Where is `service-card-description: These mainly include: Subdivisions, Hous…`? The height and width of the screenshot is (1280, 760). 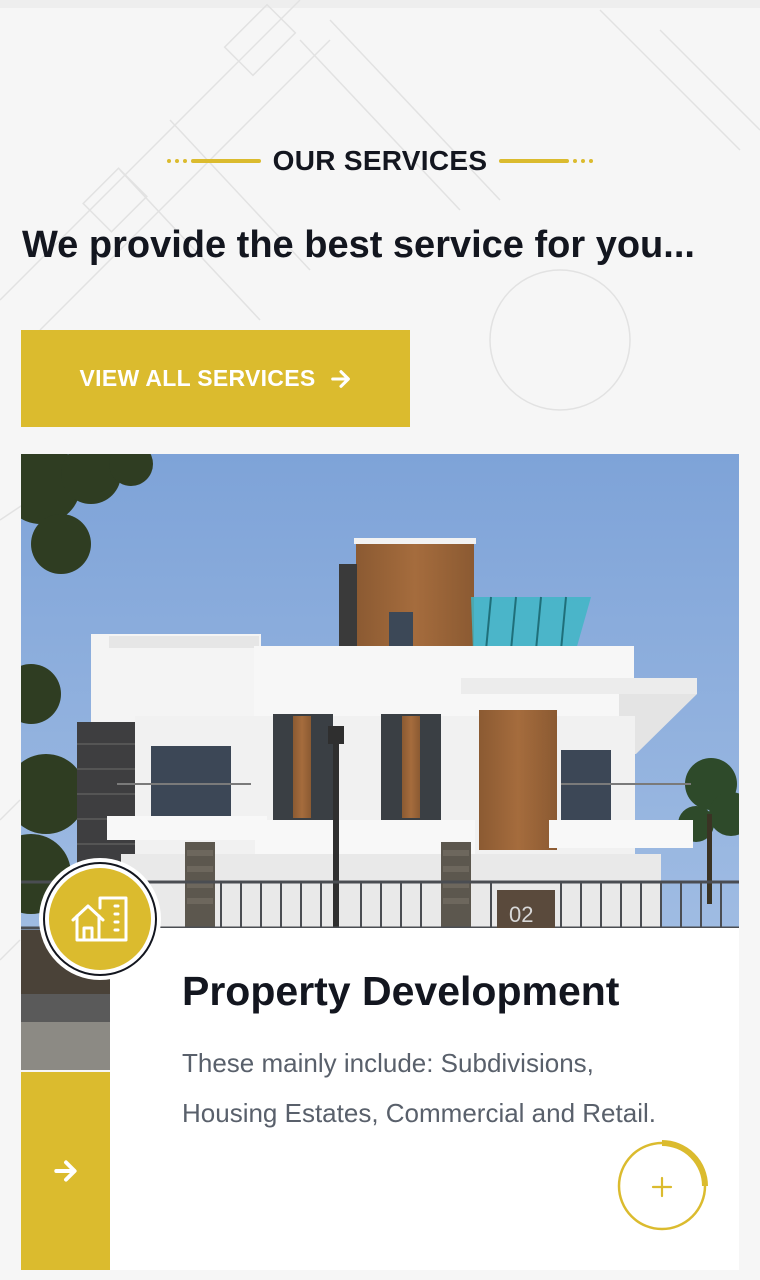 service-card-description: These mainly include: Subdivisions, Hous… is located at coordinates (419, 1088).